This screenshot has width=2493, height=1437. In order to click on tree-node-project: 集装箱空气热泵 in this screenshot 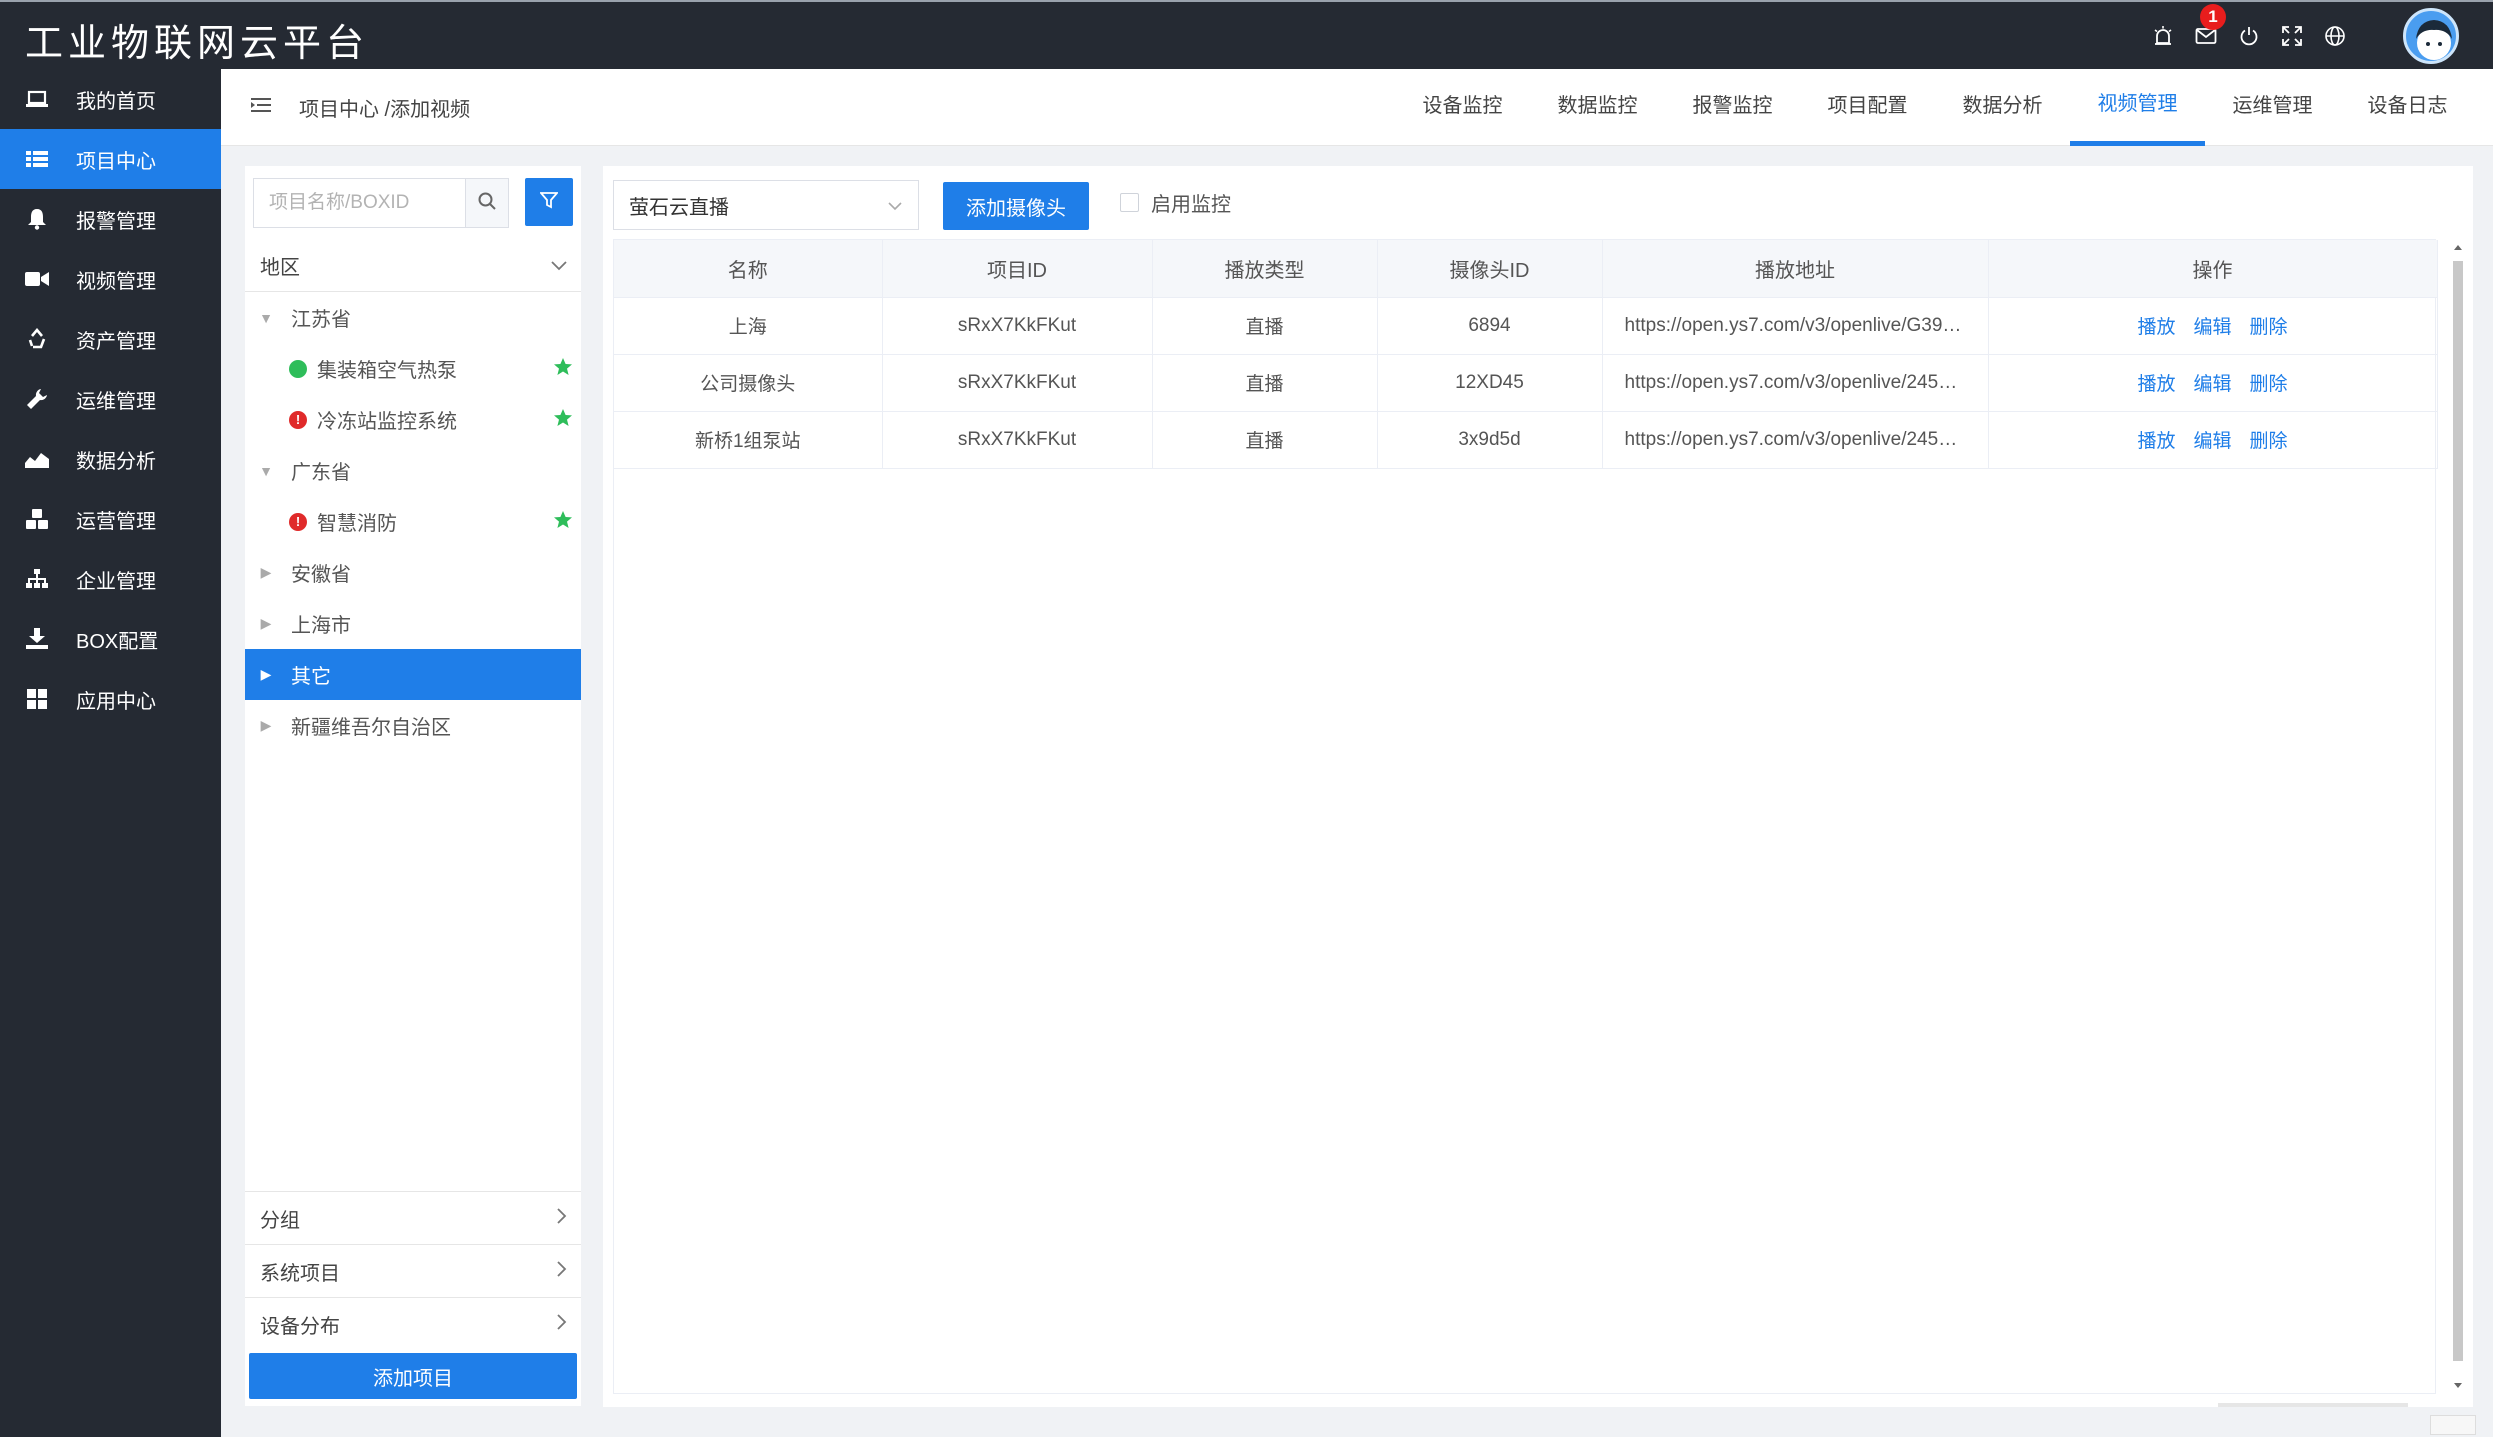, I will do `click(413, 368)`.